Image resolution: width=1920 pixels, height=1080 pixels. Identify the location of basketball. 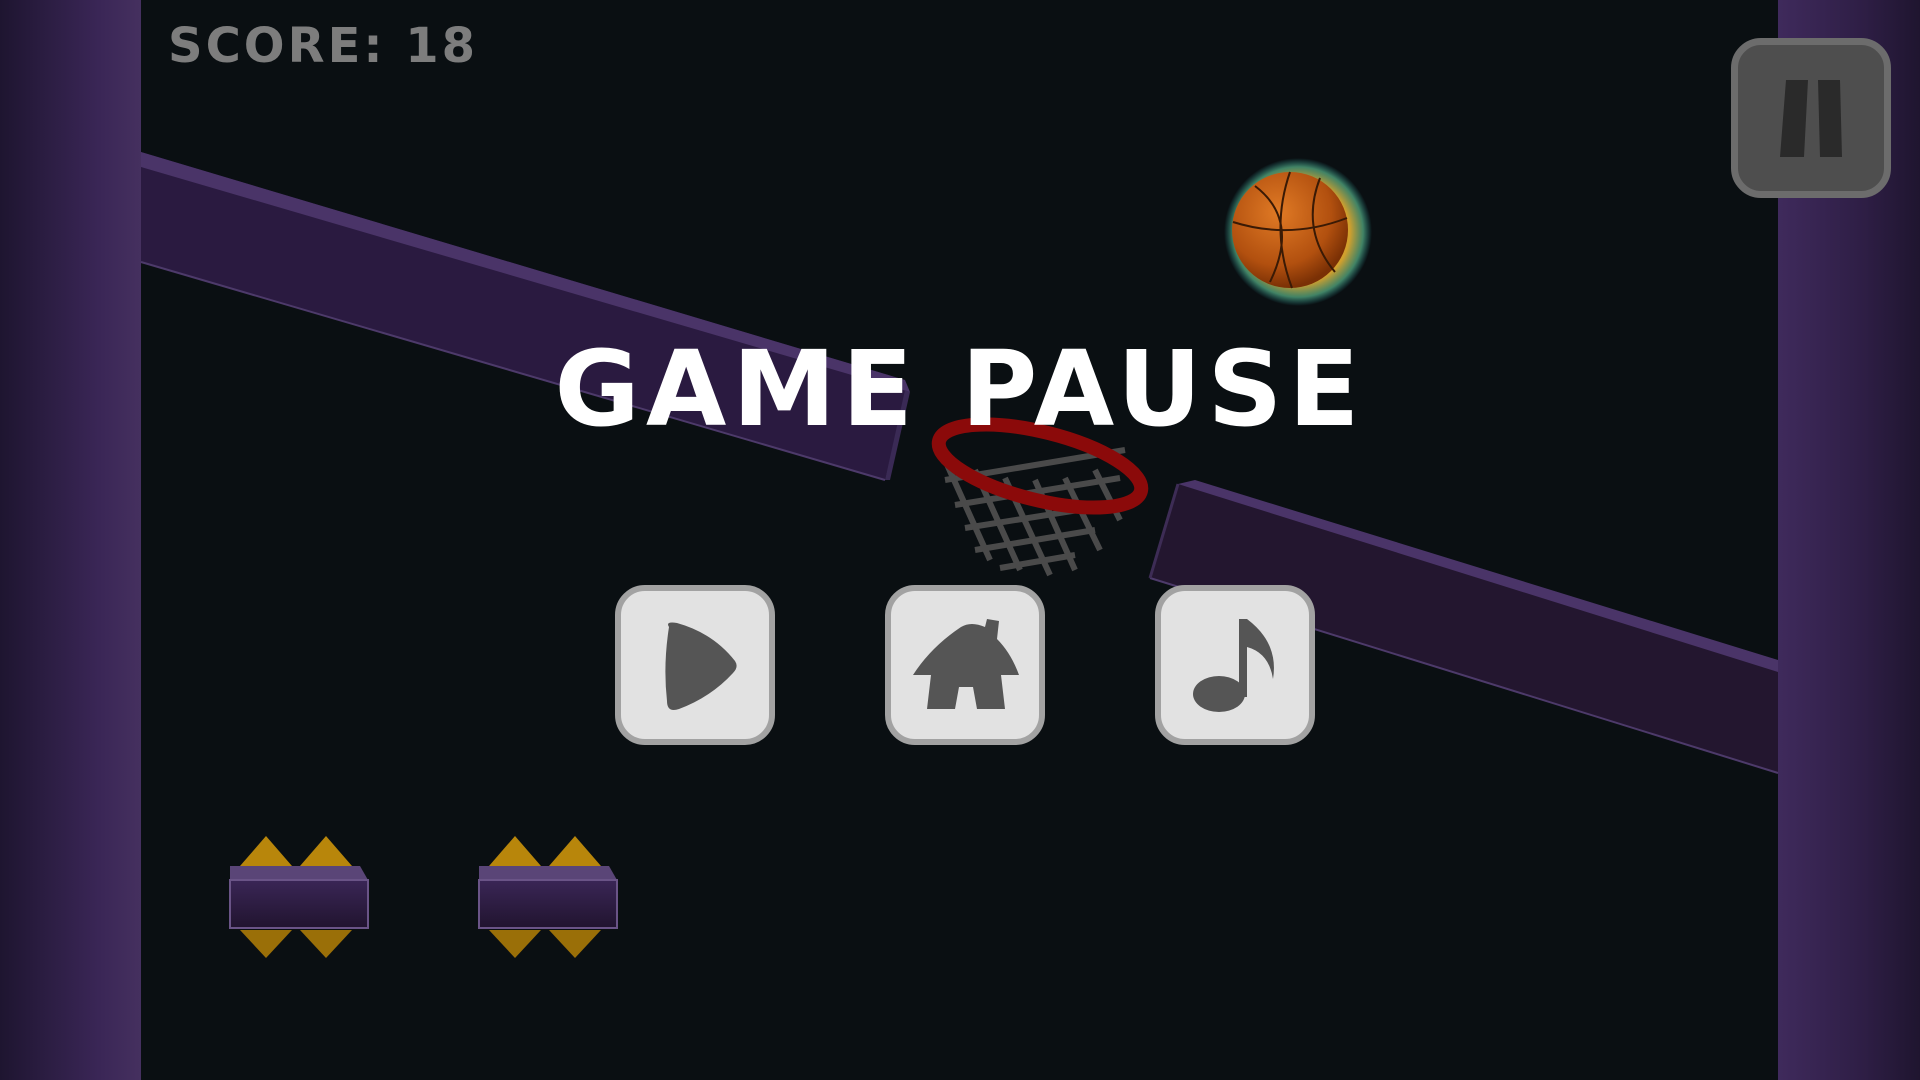
(1298, 232).